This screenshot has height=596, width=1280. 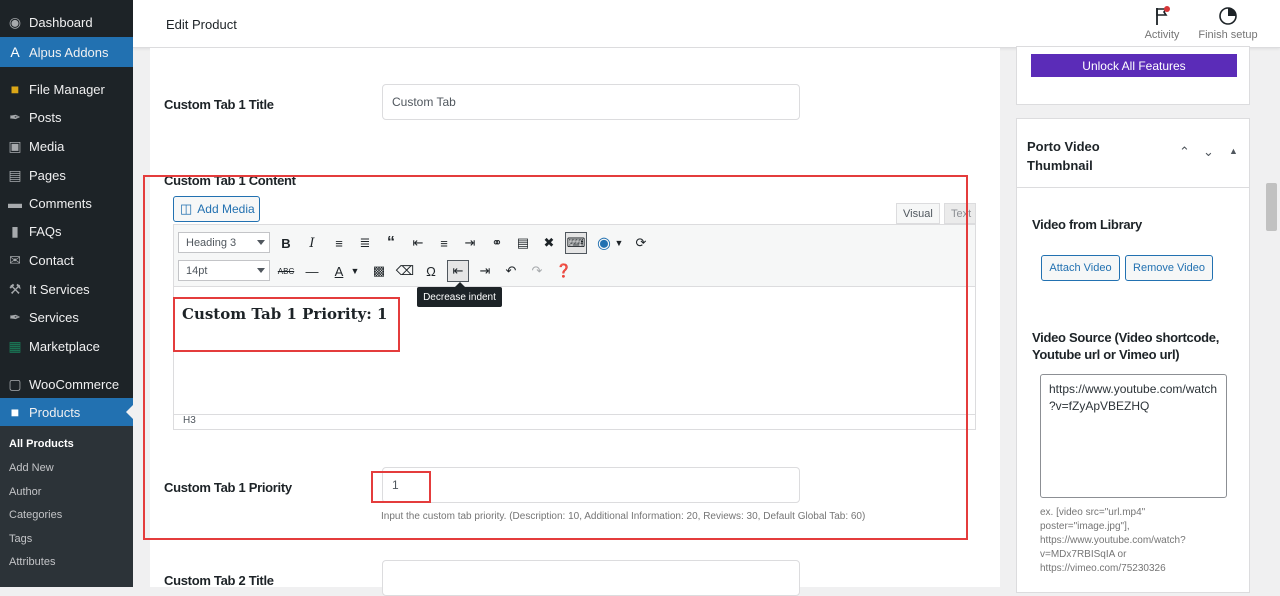 I want to click on textarea-line: https://www.youtube.com/watch, so click(x=1133, y=389).